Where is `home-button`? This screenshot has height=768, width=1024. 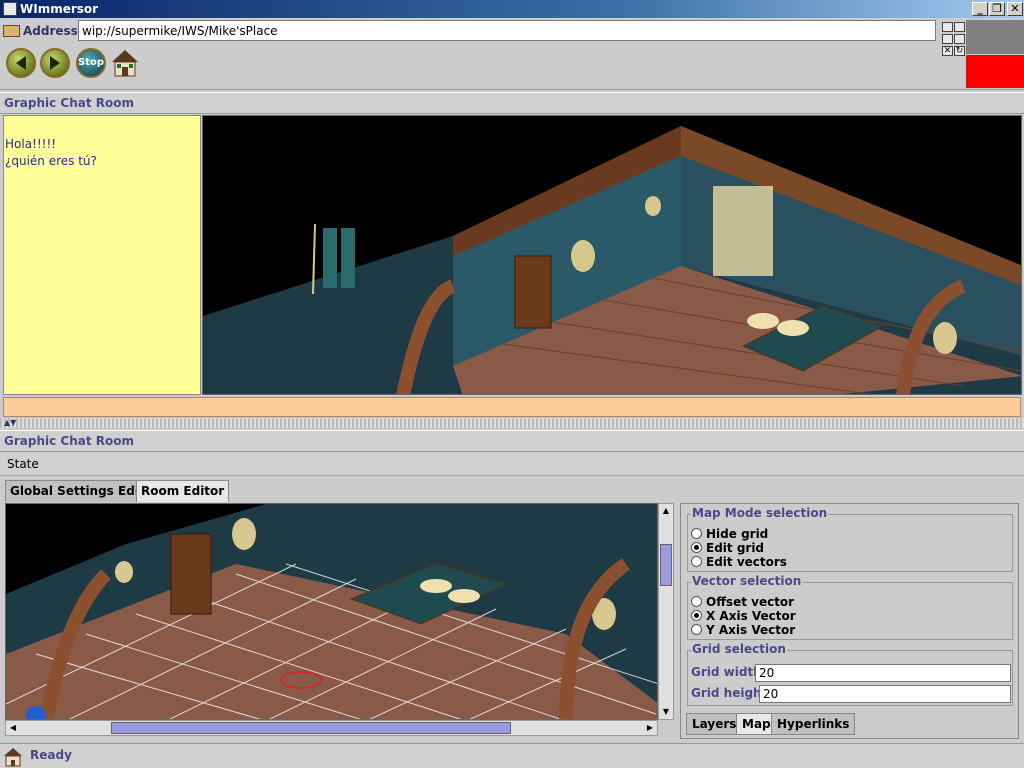
home-button is located at coordinates (125, 63).